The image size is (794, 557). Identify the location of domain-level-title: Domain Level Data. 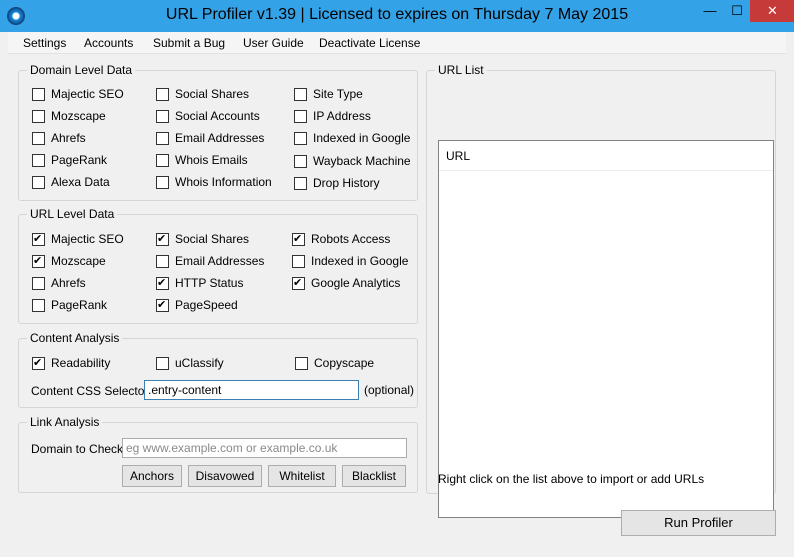
(81, 70).